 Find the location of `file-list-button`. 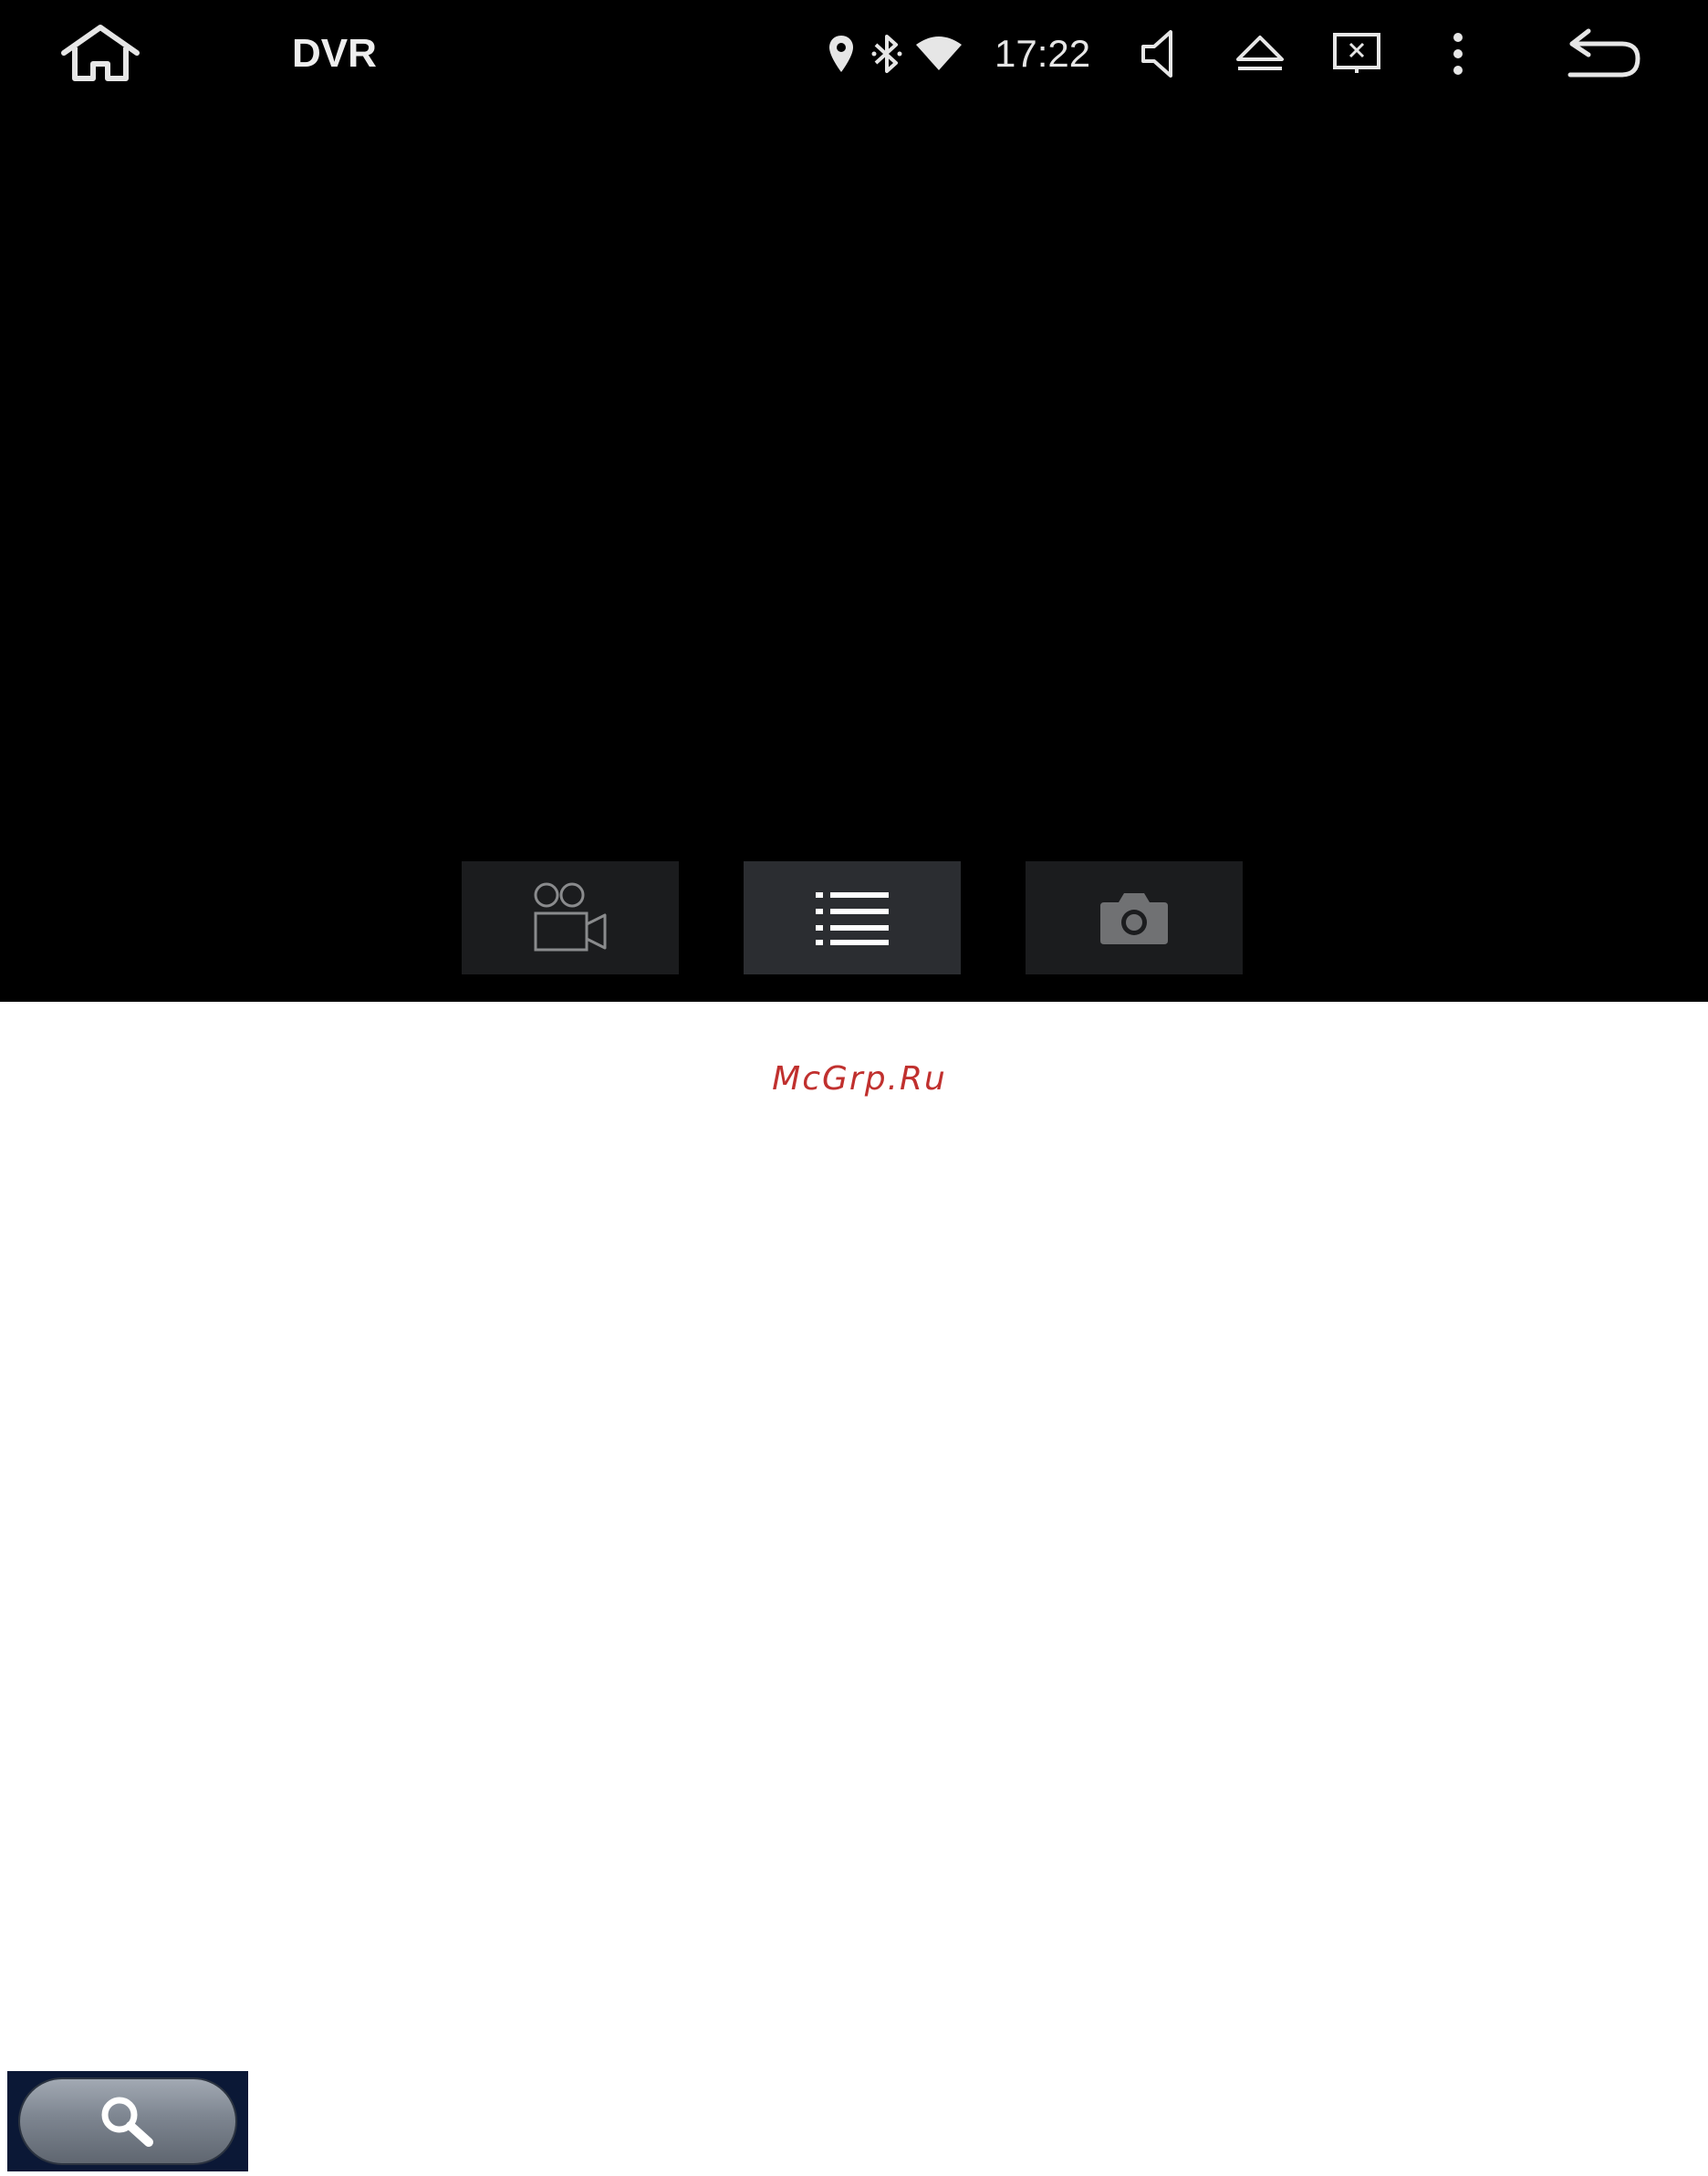

file-list-button is located at coordinates (852, 917).